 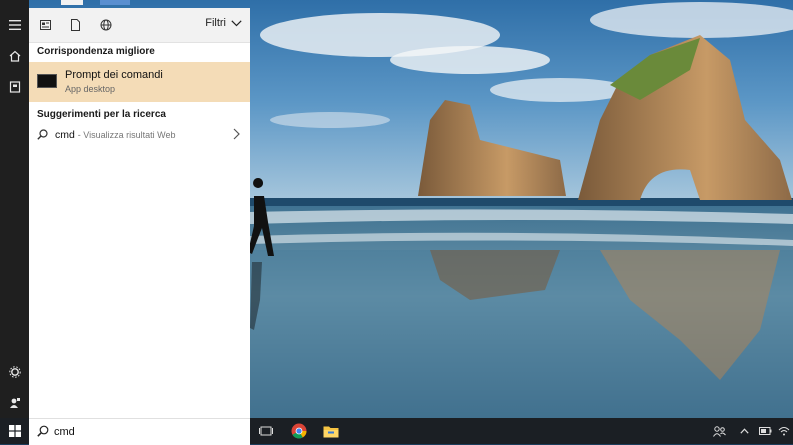 What do you see at coordinates (744, 431) in the screenshot?
I see `chevron-up-icon` at bounding box center [744, 431].